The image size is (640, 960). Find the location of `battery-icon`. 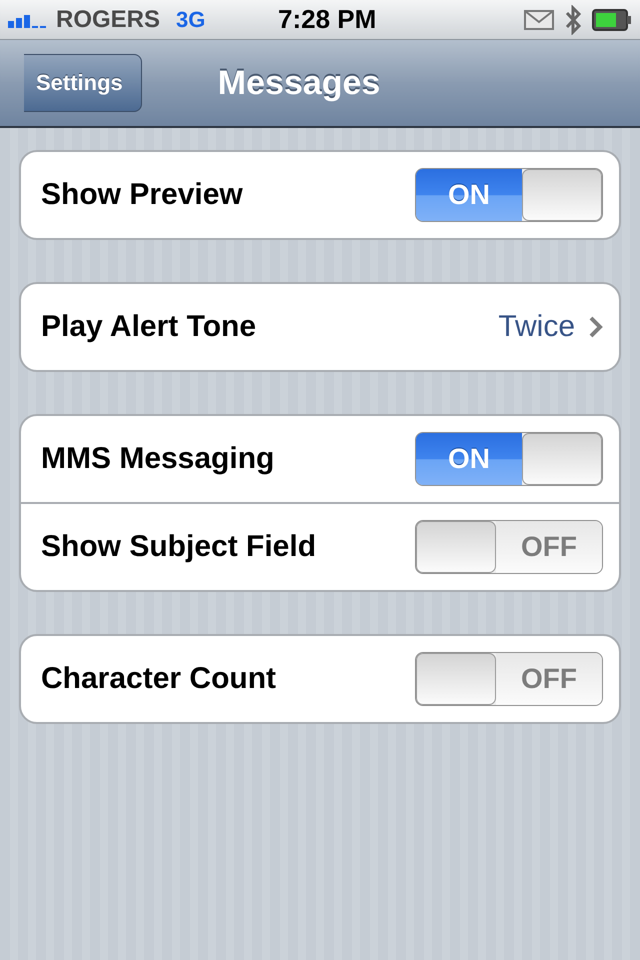

battery-icon is located at coordinates (612, 19).